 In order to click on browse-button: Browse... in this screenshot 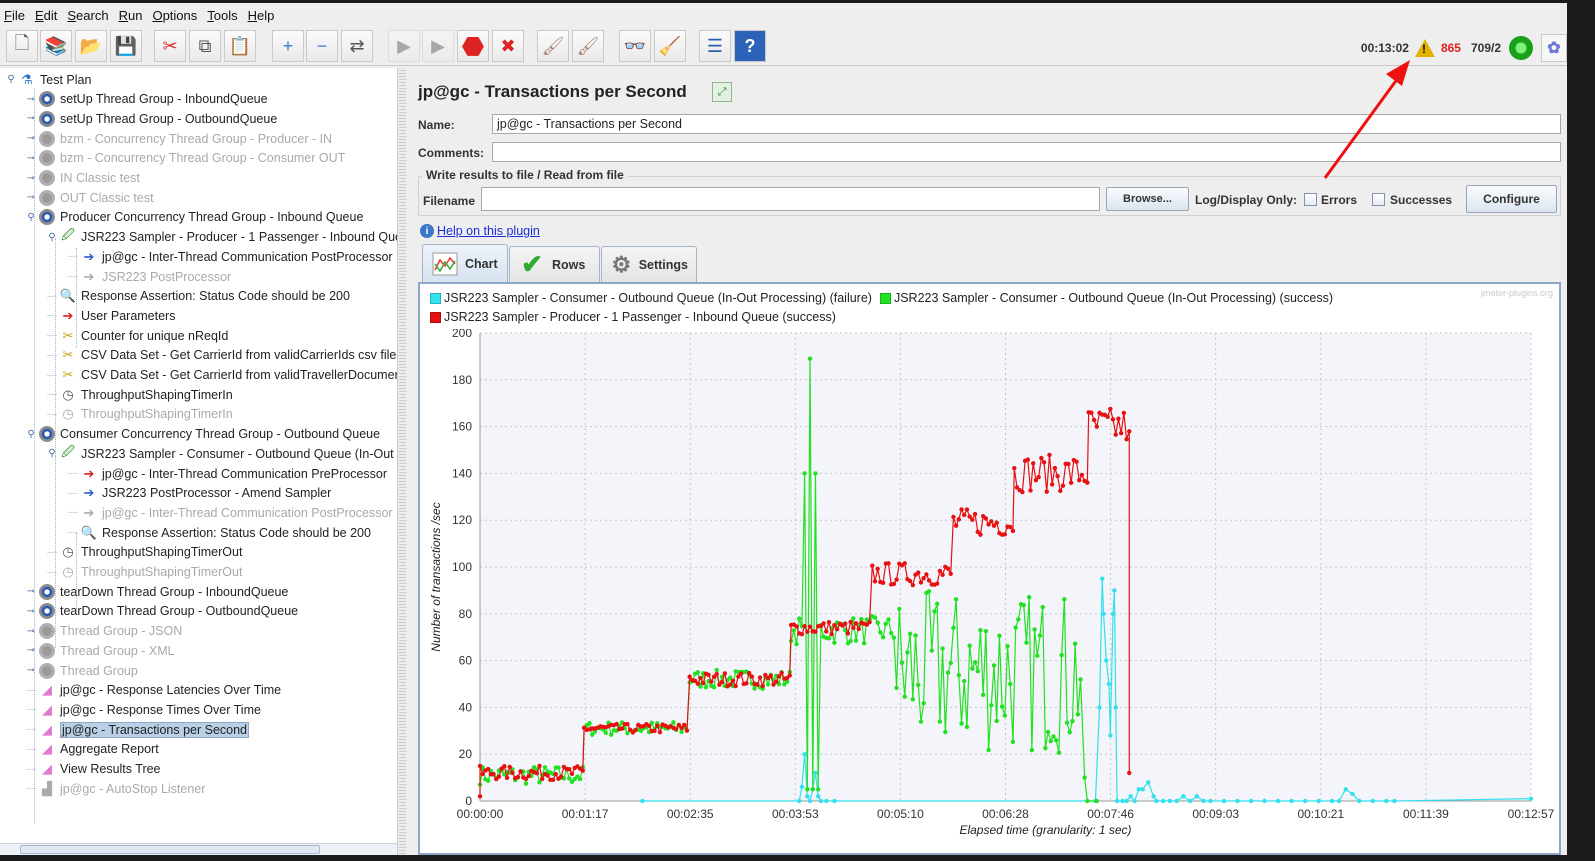, I will do `click(1147, 199)`.